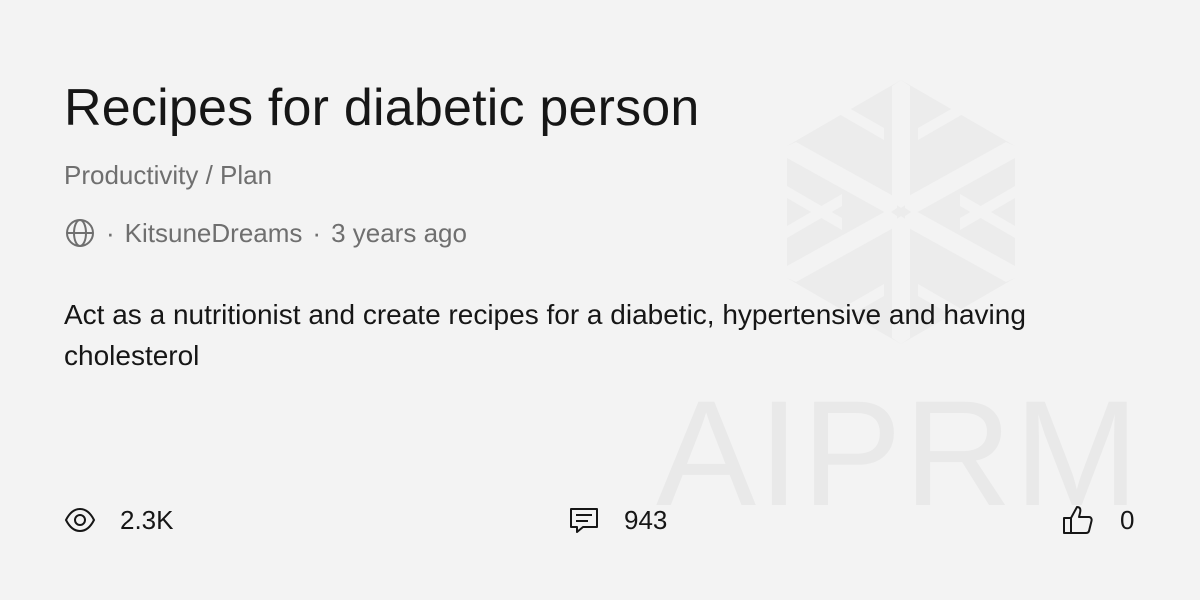 The width and height of the screenshot is (1200, 600). Describe the element at coordinates (1078, 520) in the screenshot. I see `thumbs-up-icon` at that location.